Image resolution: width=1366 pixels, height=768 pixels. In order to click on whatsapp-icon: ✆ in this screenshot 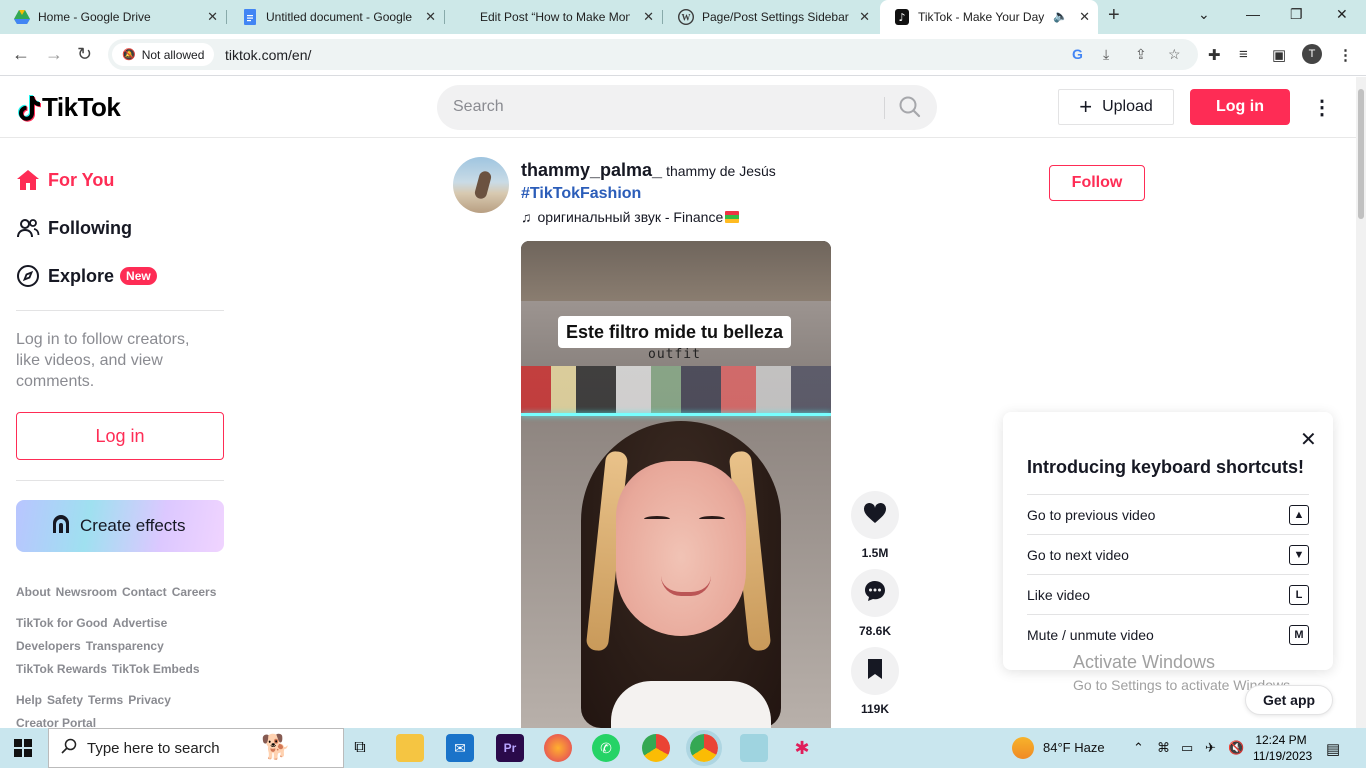, I will do `click(606, 748)`.